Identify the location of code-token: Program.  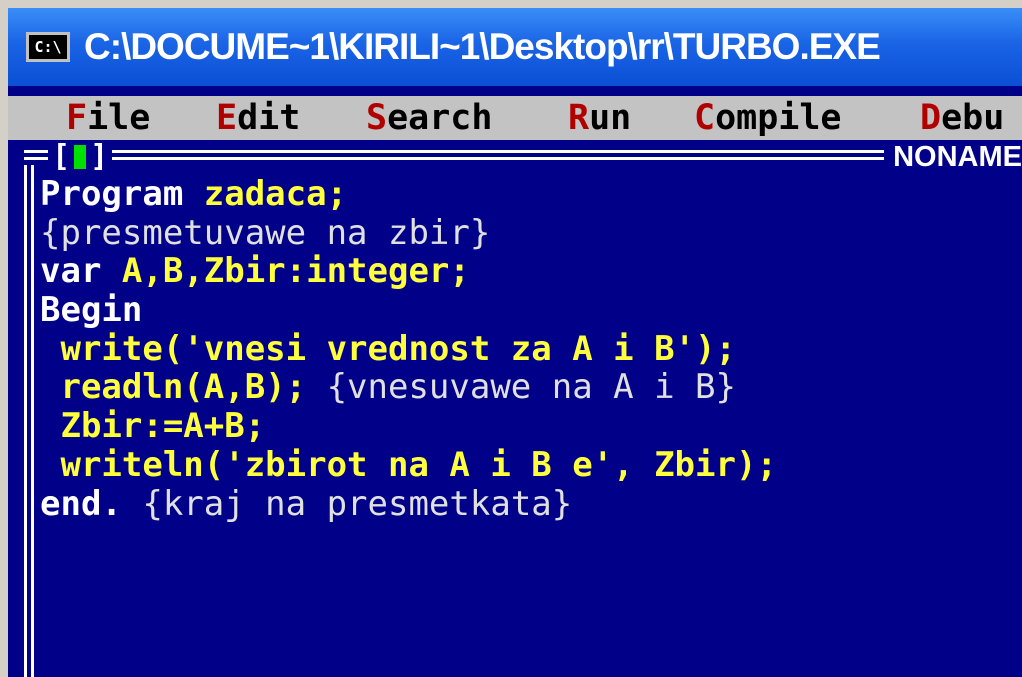
(122, 194).